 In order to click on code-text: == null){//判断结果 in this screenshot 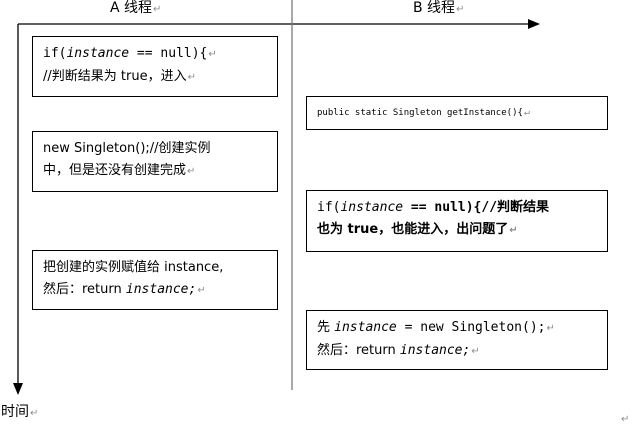, I will do `click(476, 207)`.